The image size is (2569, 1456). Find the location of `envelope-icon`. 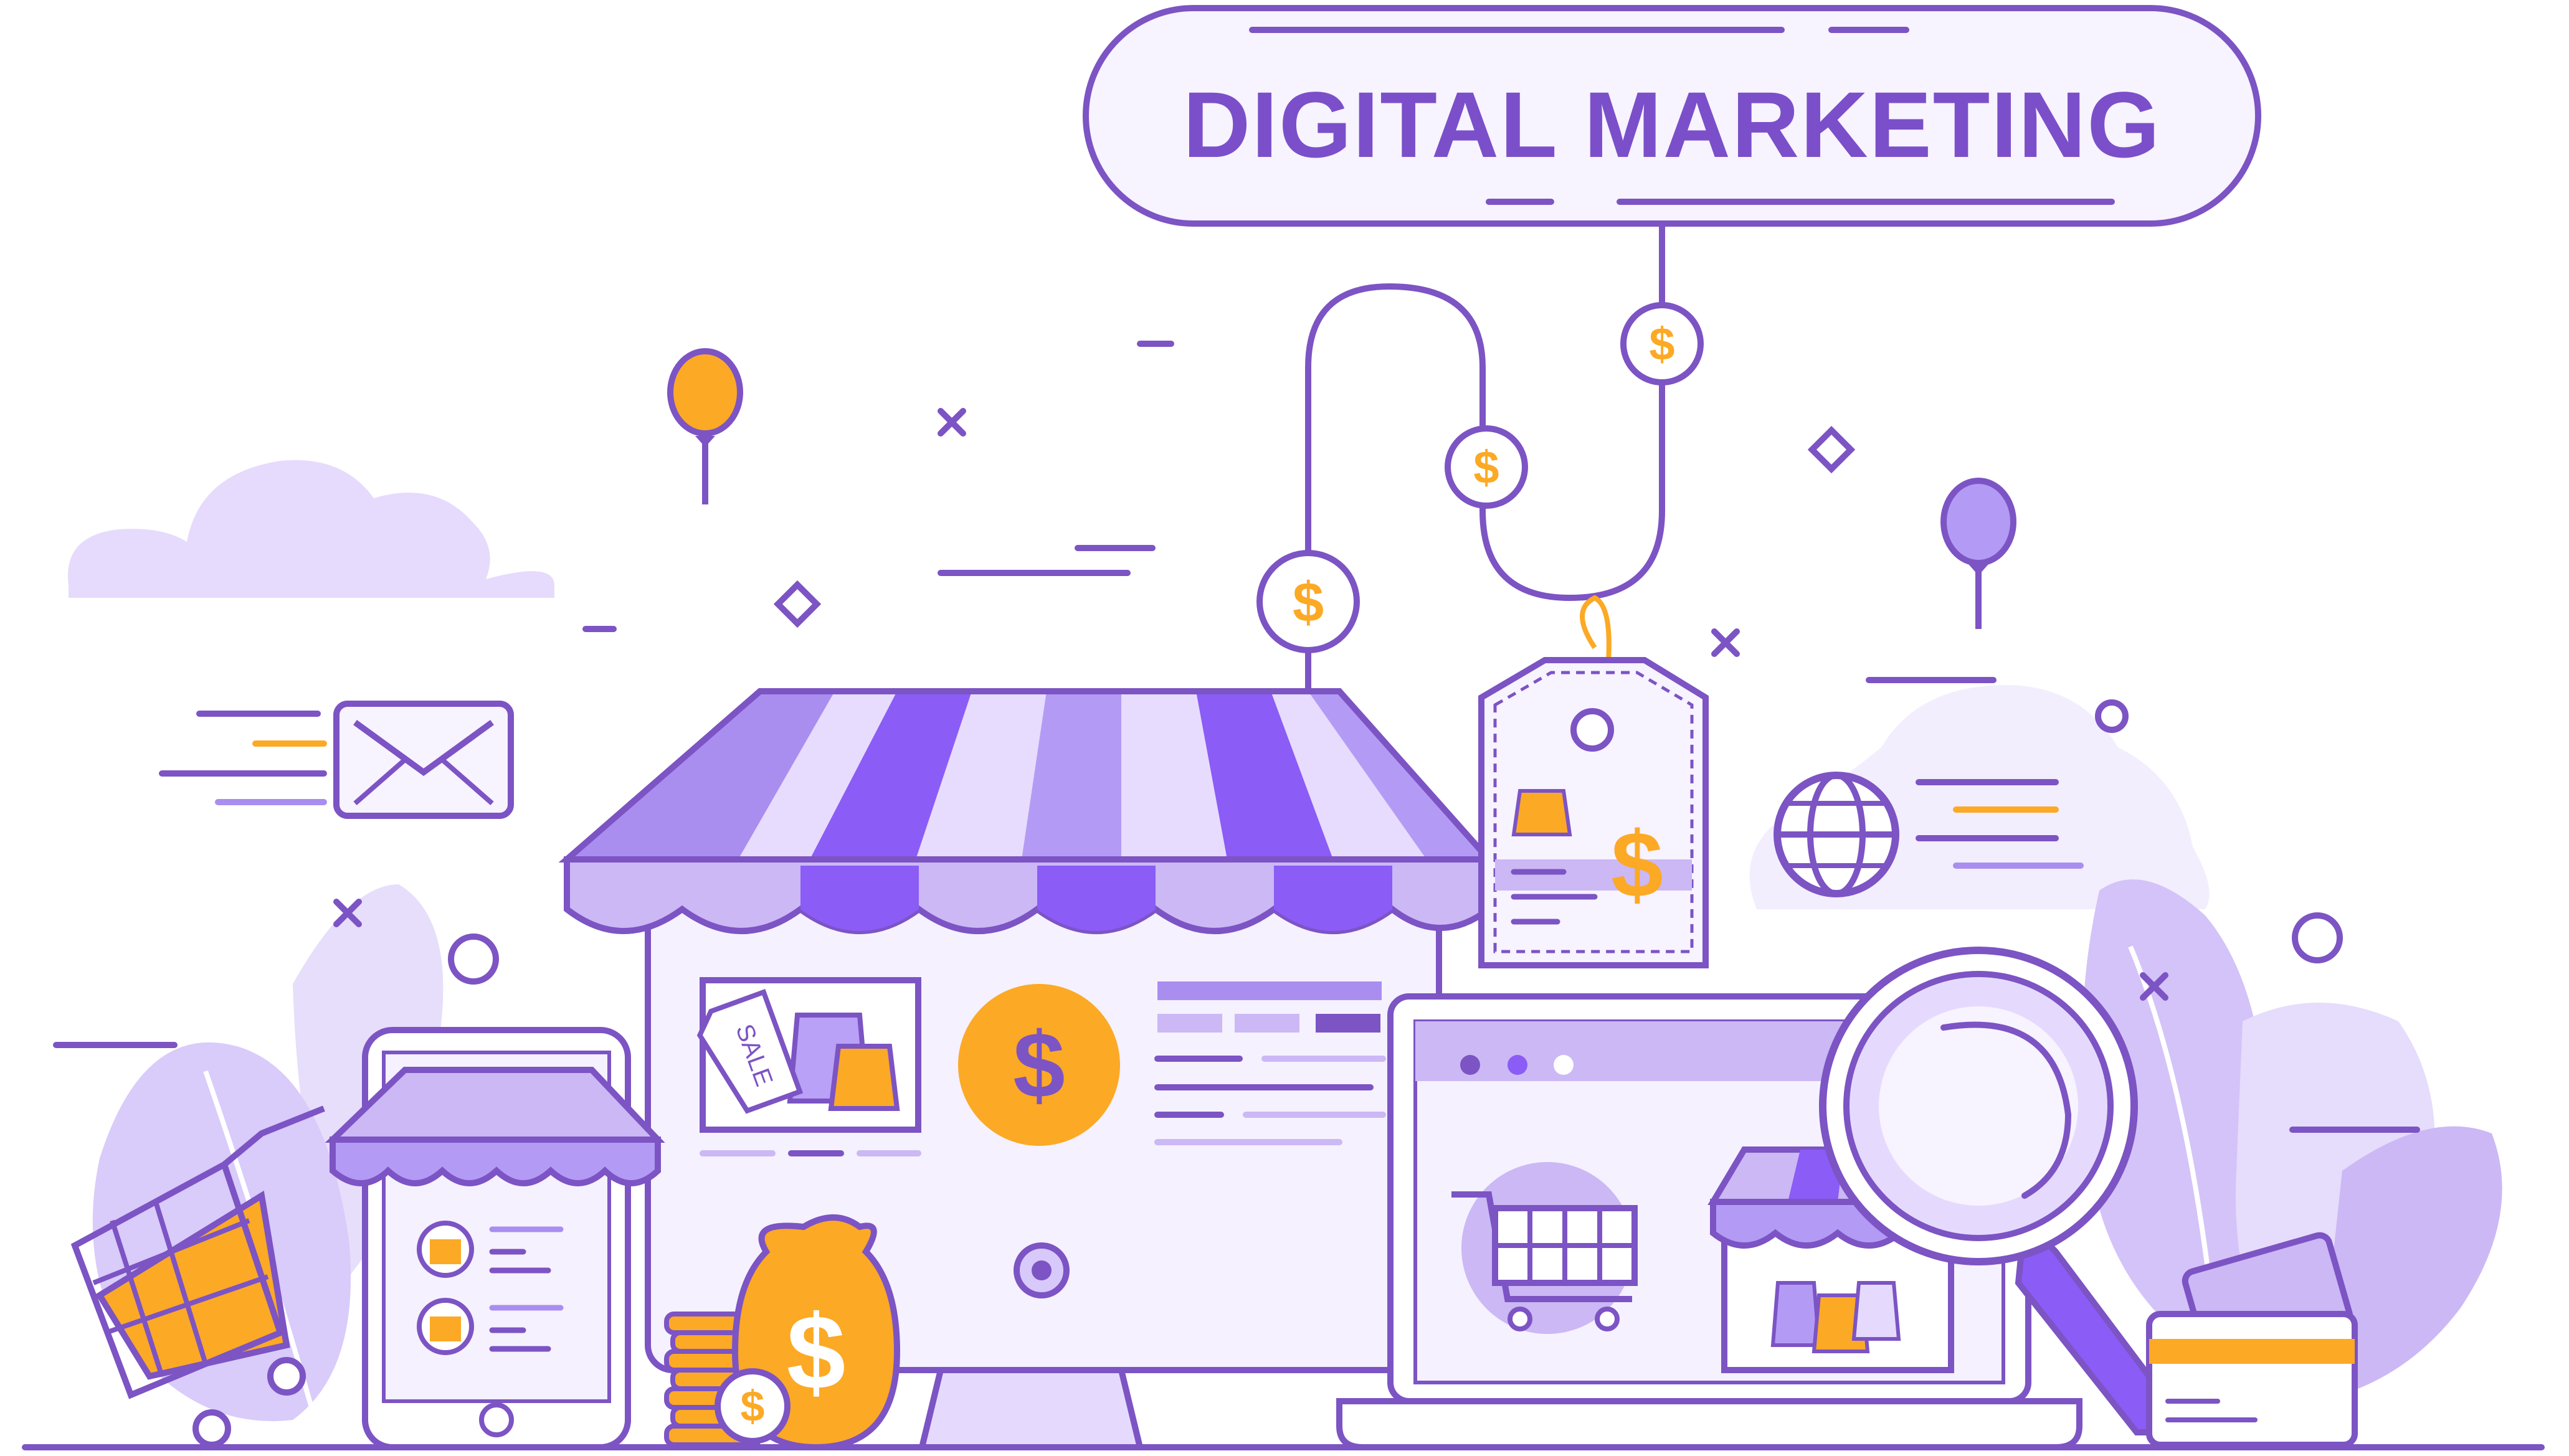

envelope-icon is located at coordinates (336, 760).